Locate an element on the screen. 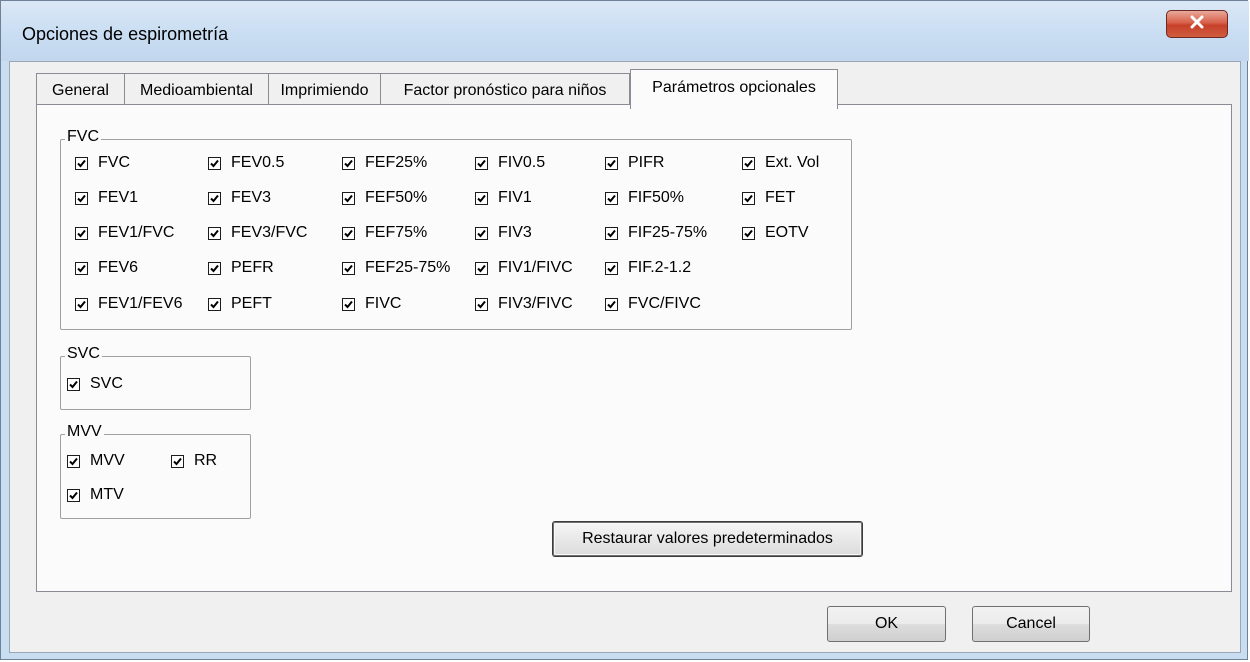  checkbox-pifr: PIFR is located at coordinates (634, 163).